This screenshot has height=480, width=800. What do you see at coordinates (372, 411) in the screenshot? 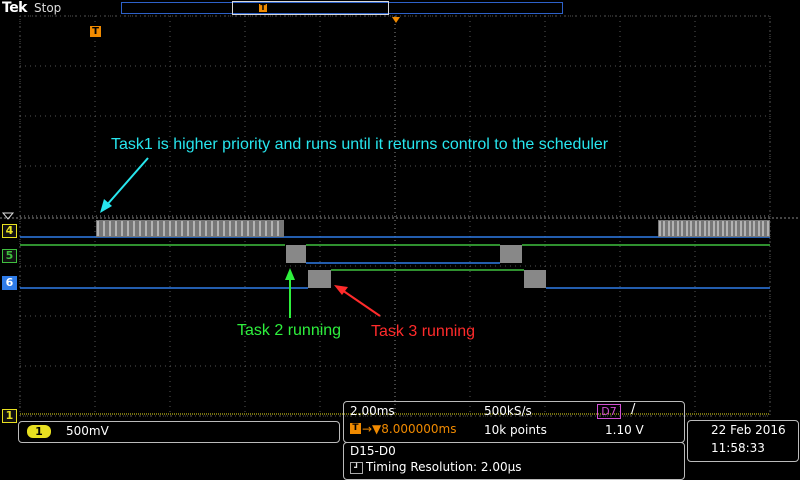
I see `horizontal-scale: 2.00ms` at bounding box center [372, 411].